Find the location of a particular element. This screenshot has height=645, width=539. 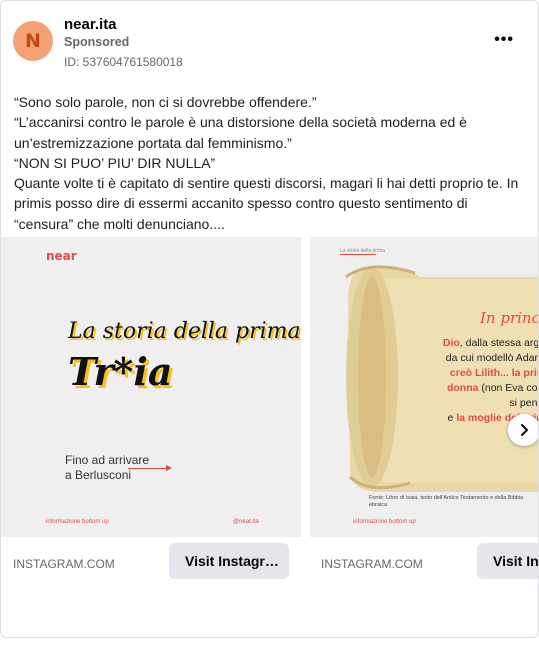

story-line: da cui modellò Adamo, is located at coordinates (491, 358).